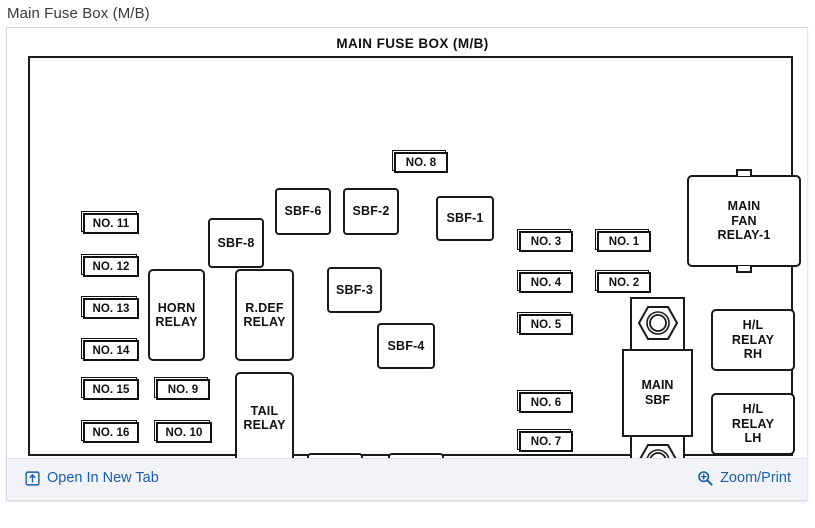 This screenshot has height=528, width=815. What do you see at coordinates (78, 13) in the screenshot?
I see `page-title: Main Fuse Box (M/B)` at bounding box center [78, 13].